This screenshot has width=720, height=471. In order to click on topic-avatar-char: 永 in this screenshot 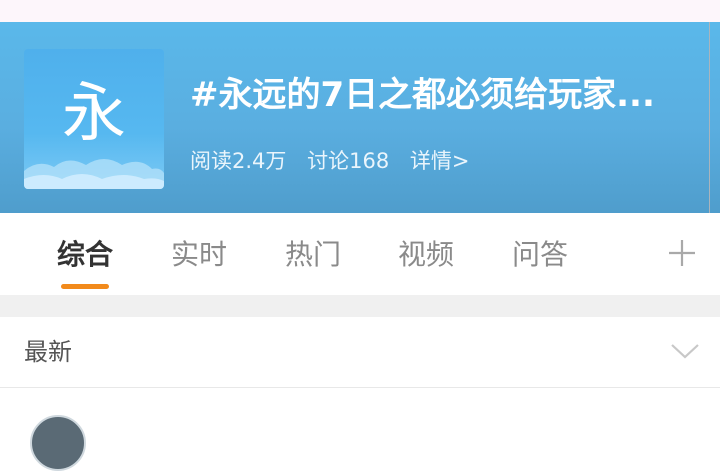, I will do `click(94, 114)`.